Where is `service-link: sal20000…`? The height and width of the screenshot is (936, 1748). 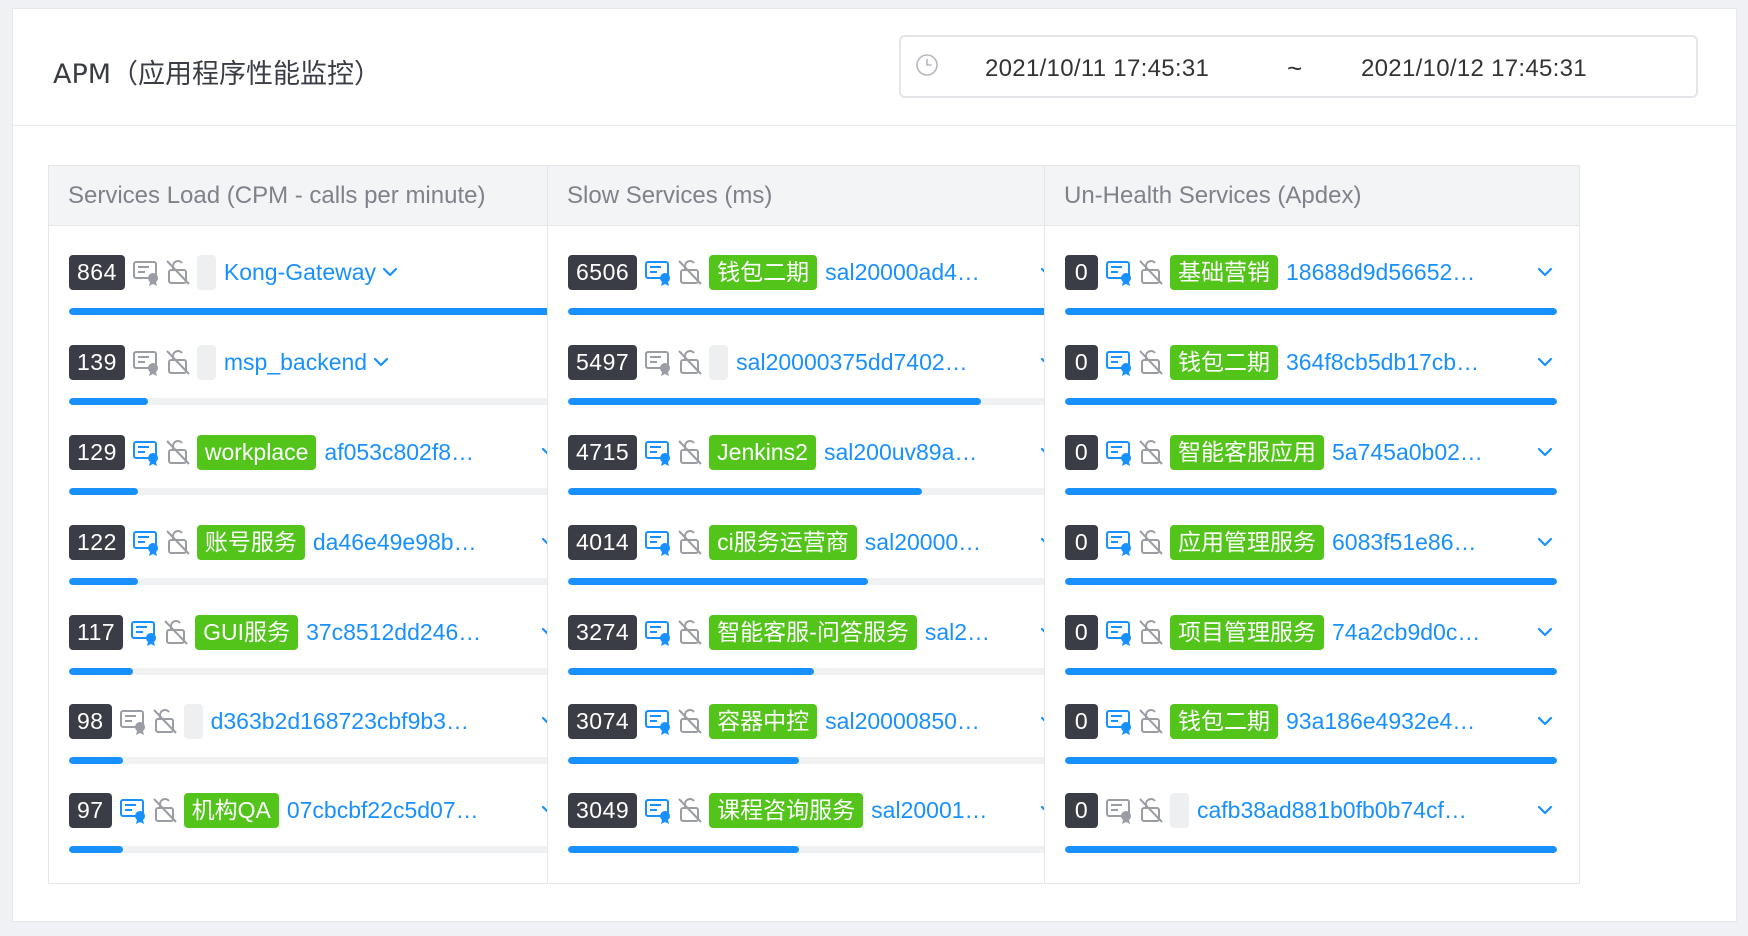
service-link: sal20000… is located at coordinates (950, 542).